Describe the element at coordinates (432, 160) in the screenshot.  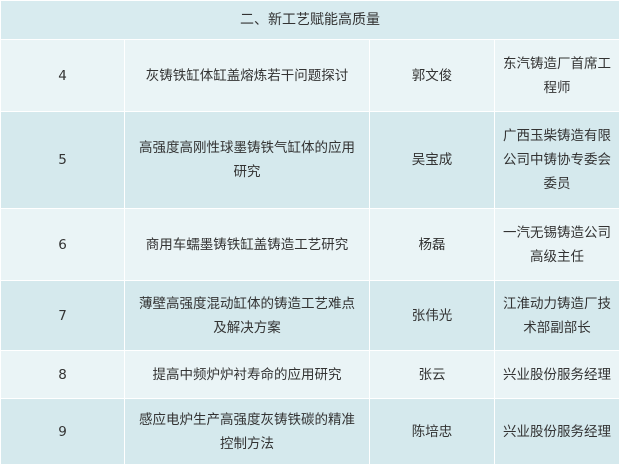
I see `speaker-name: 吴宝成` at that location.